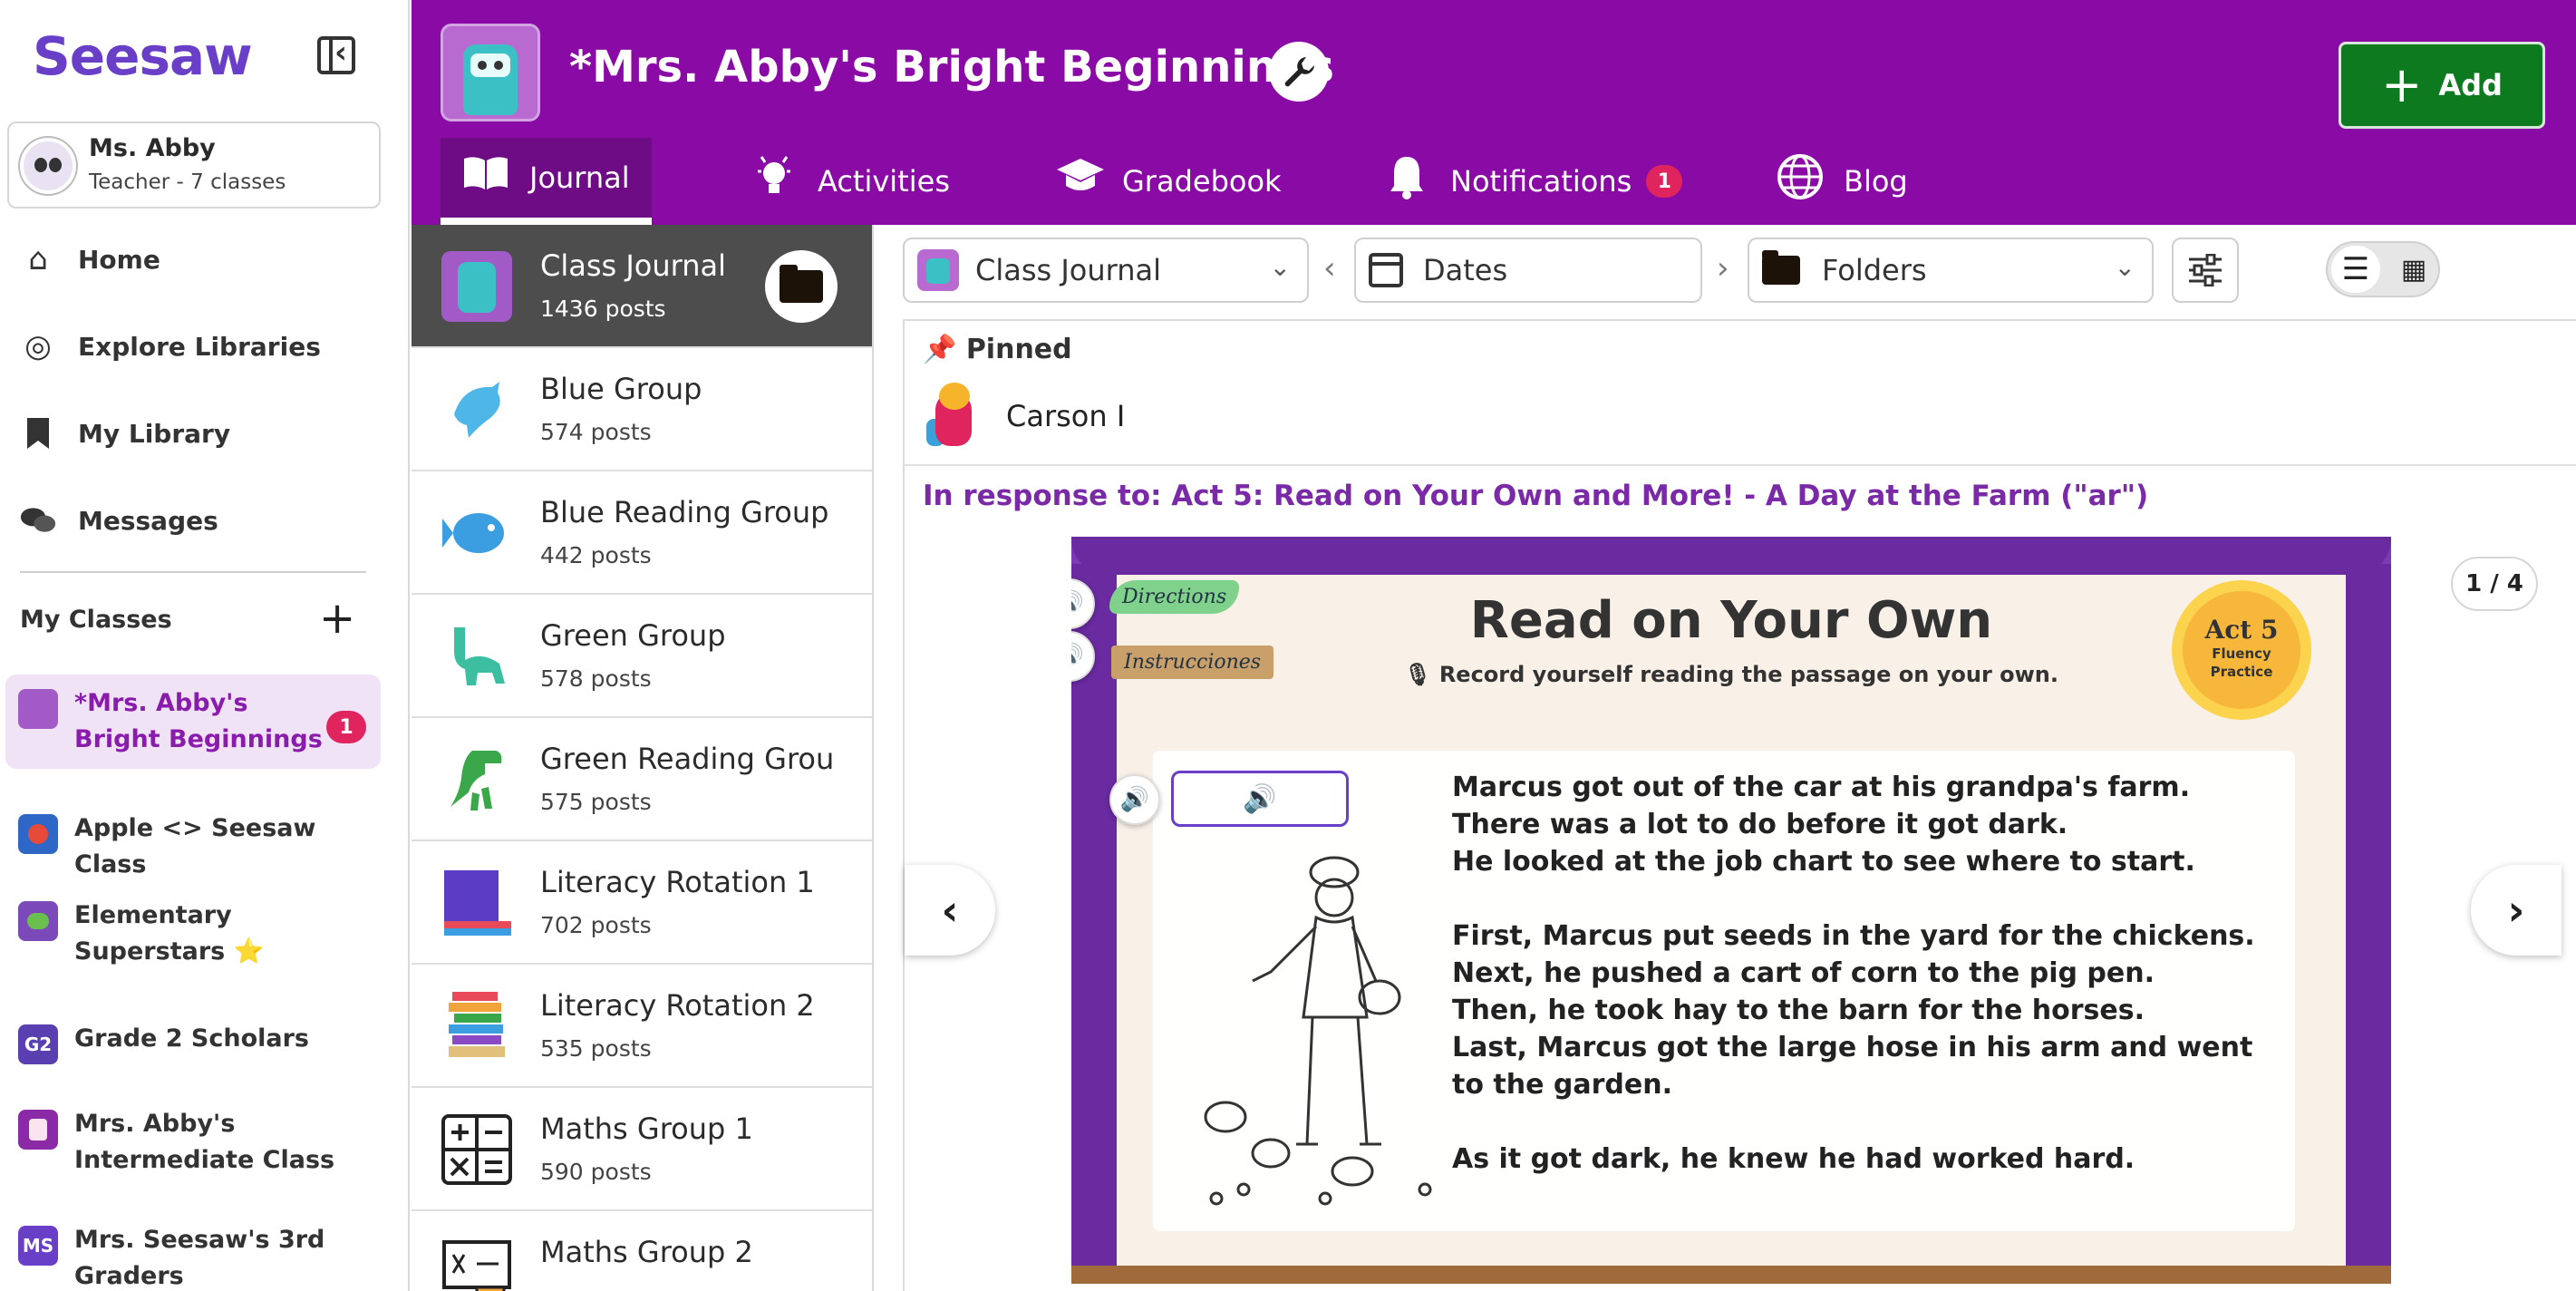  What do you see at coordinates (48, 166) in the screenshot?
I see `panda-avatar` at bounding box center [48, 166].